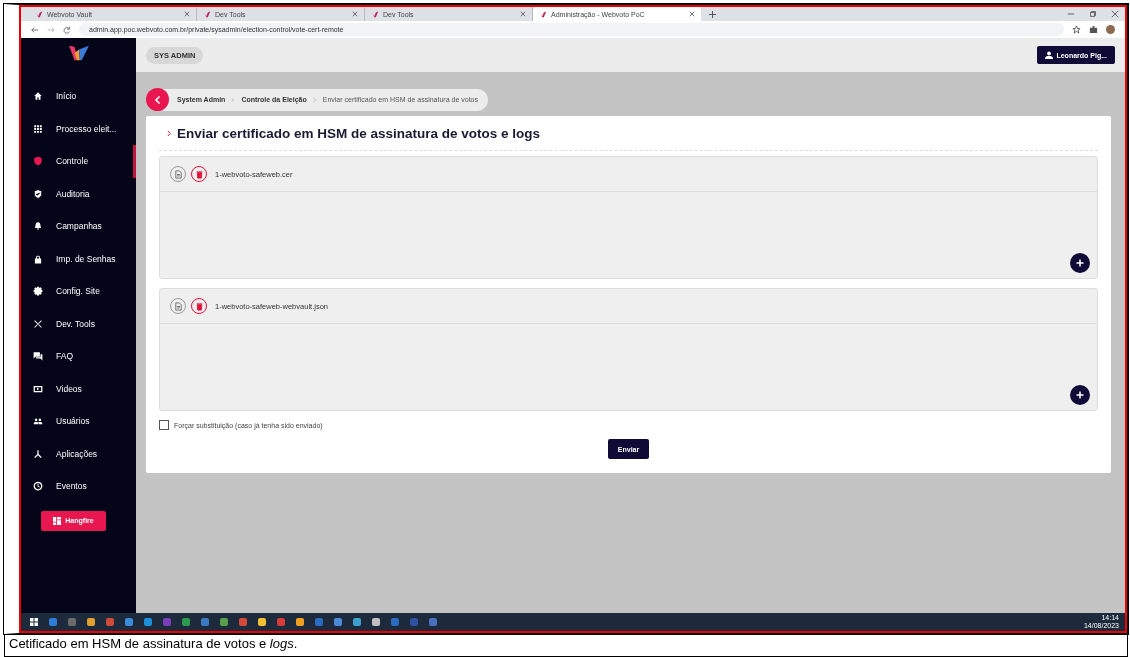 Image resolution: width=1130 pixels, height=657 pixels. Describe the element at coordinates (78, 388) in the screenshot. I see `sidebar-item: Videos` at that location.